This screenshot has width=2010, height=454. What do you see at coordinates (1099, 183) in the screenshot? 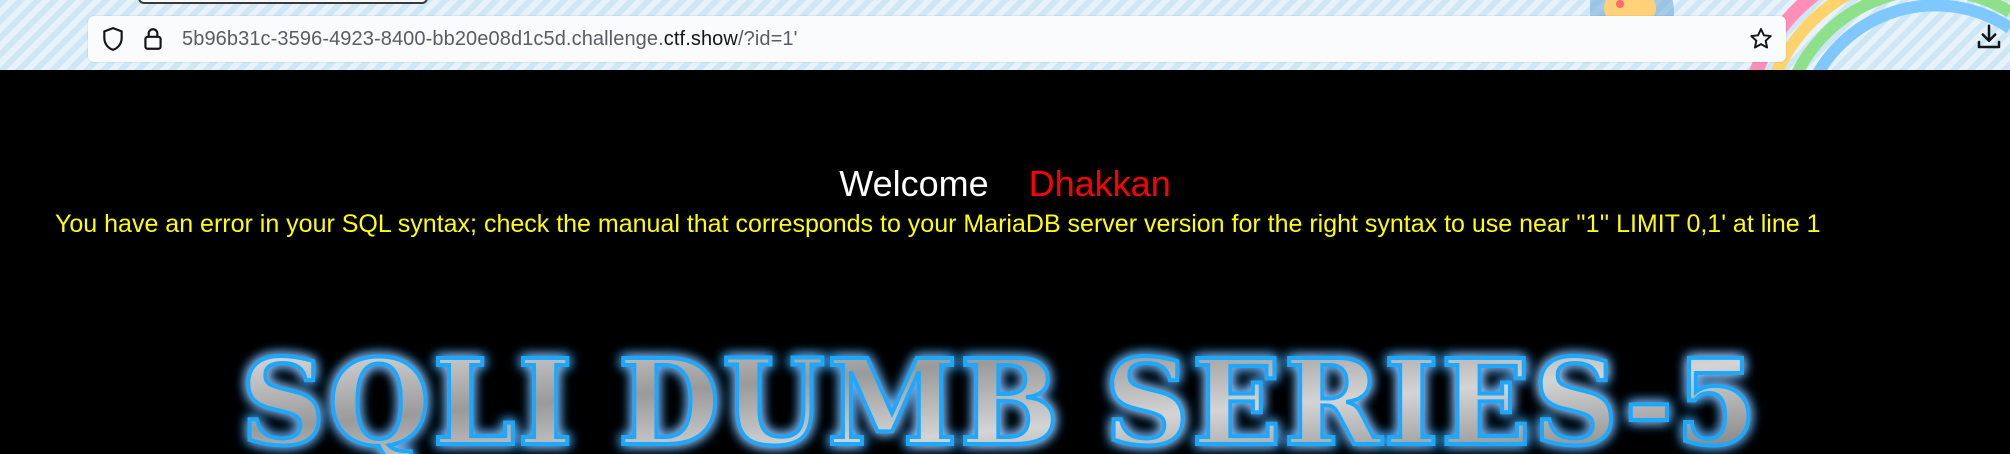
I see `welcome-name: Dhakkan` at bounding box center [1099, 183].